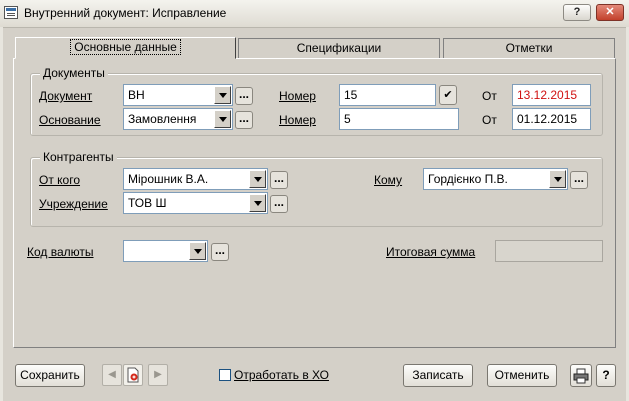 The image size is (629, 401). I want to click on total-field, so click(549, 251).